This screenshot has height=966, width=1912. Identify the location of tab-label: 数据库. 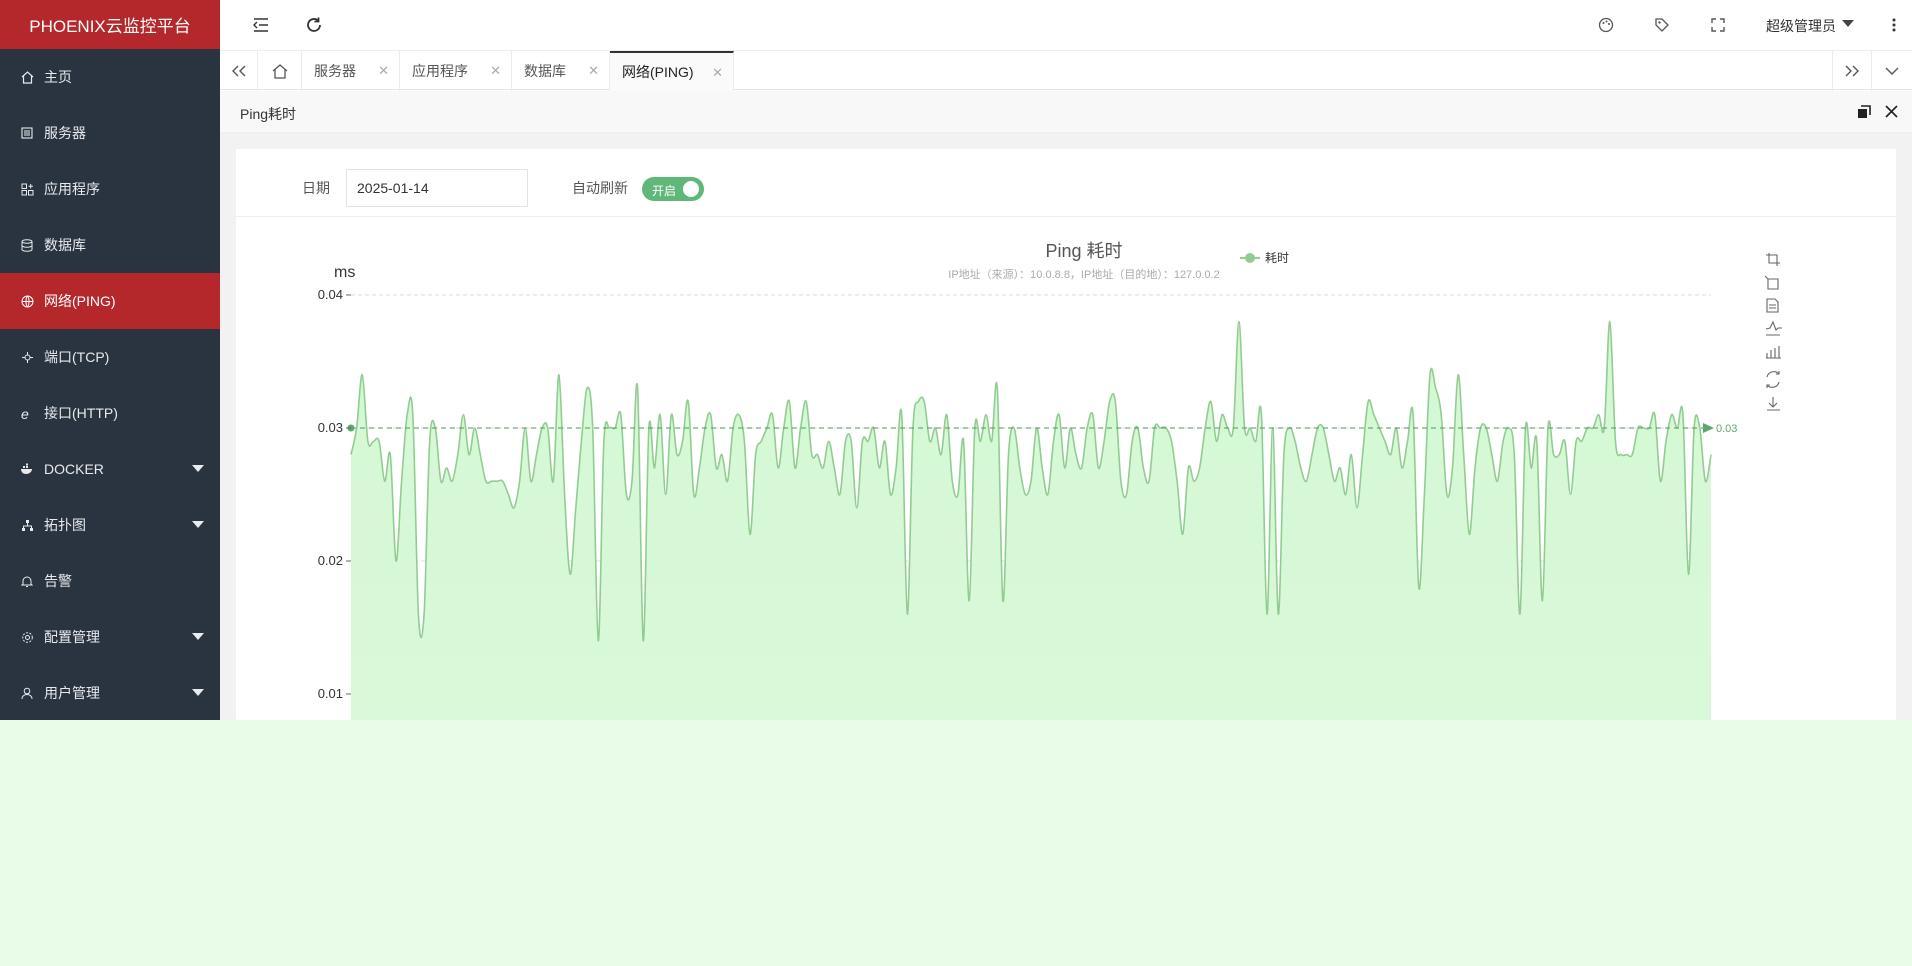
(545, 71).